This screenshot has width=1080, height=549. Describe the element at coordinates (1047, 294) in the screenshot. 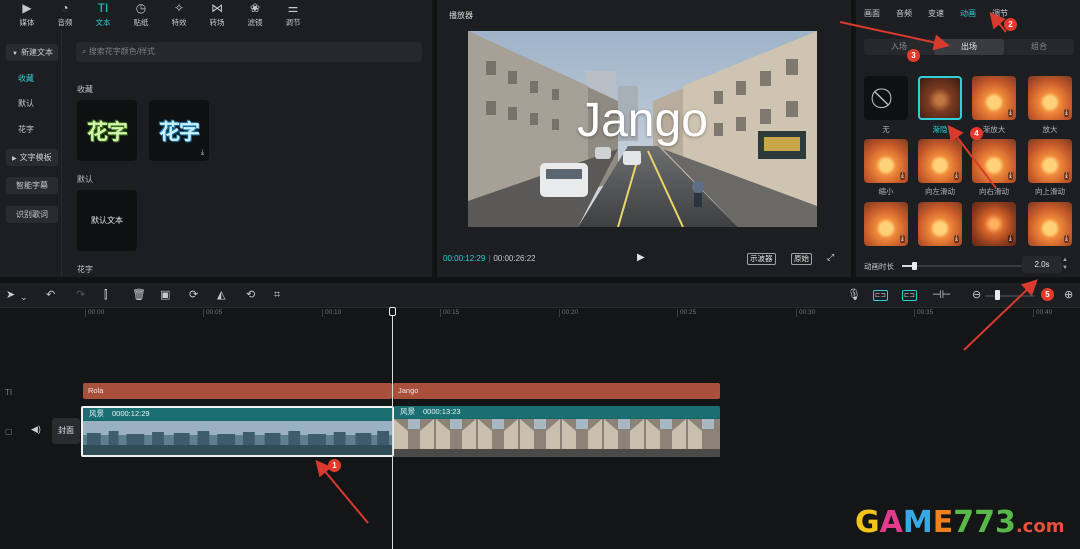

I see `annotation-badge-5: 5` at that location.